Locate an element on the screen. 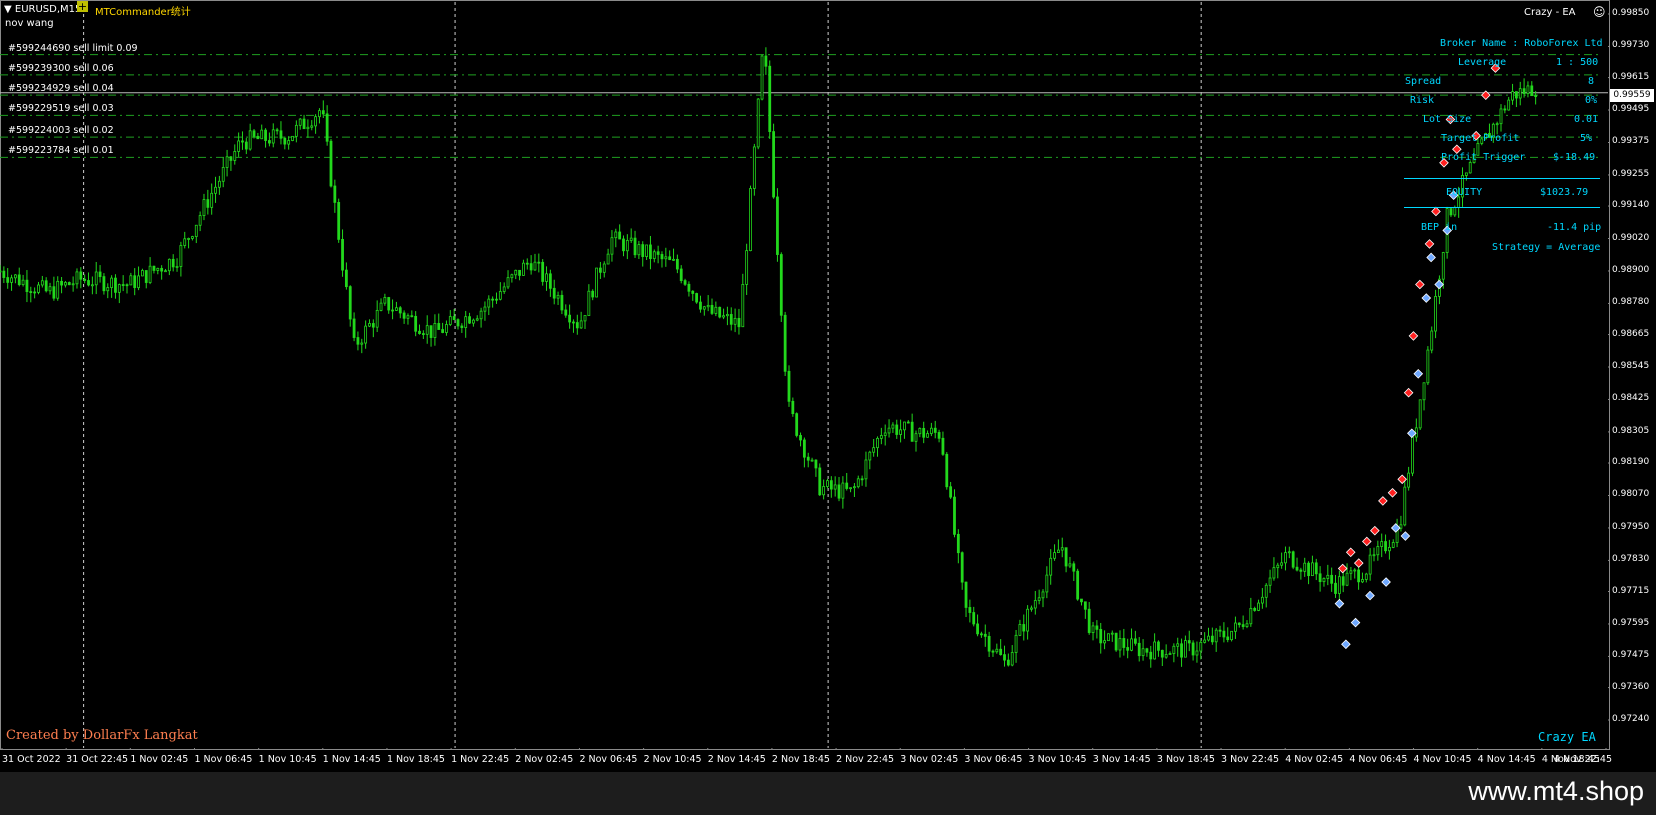  chevron-down-icon: ▼ is located at coordinates (8, 9).